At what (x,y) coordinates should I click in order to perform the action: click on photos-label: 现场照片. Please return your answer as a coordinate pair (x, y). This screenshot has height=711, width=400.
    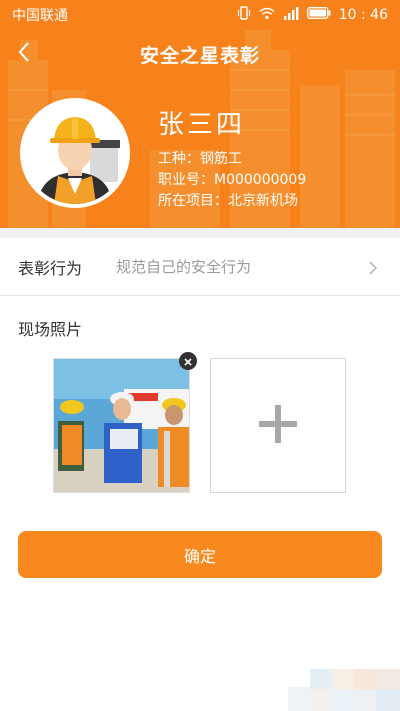
    Looking at the image, I should click on (50, 329).